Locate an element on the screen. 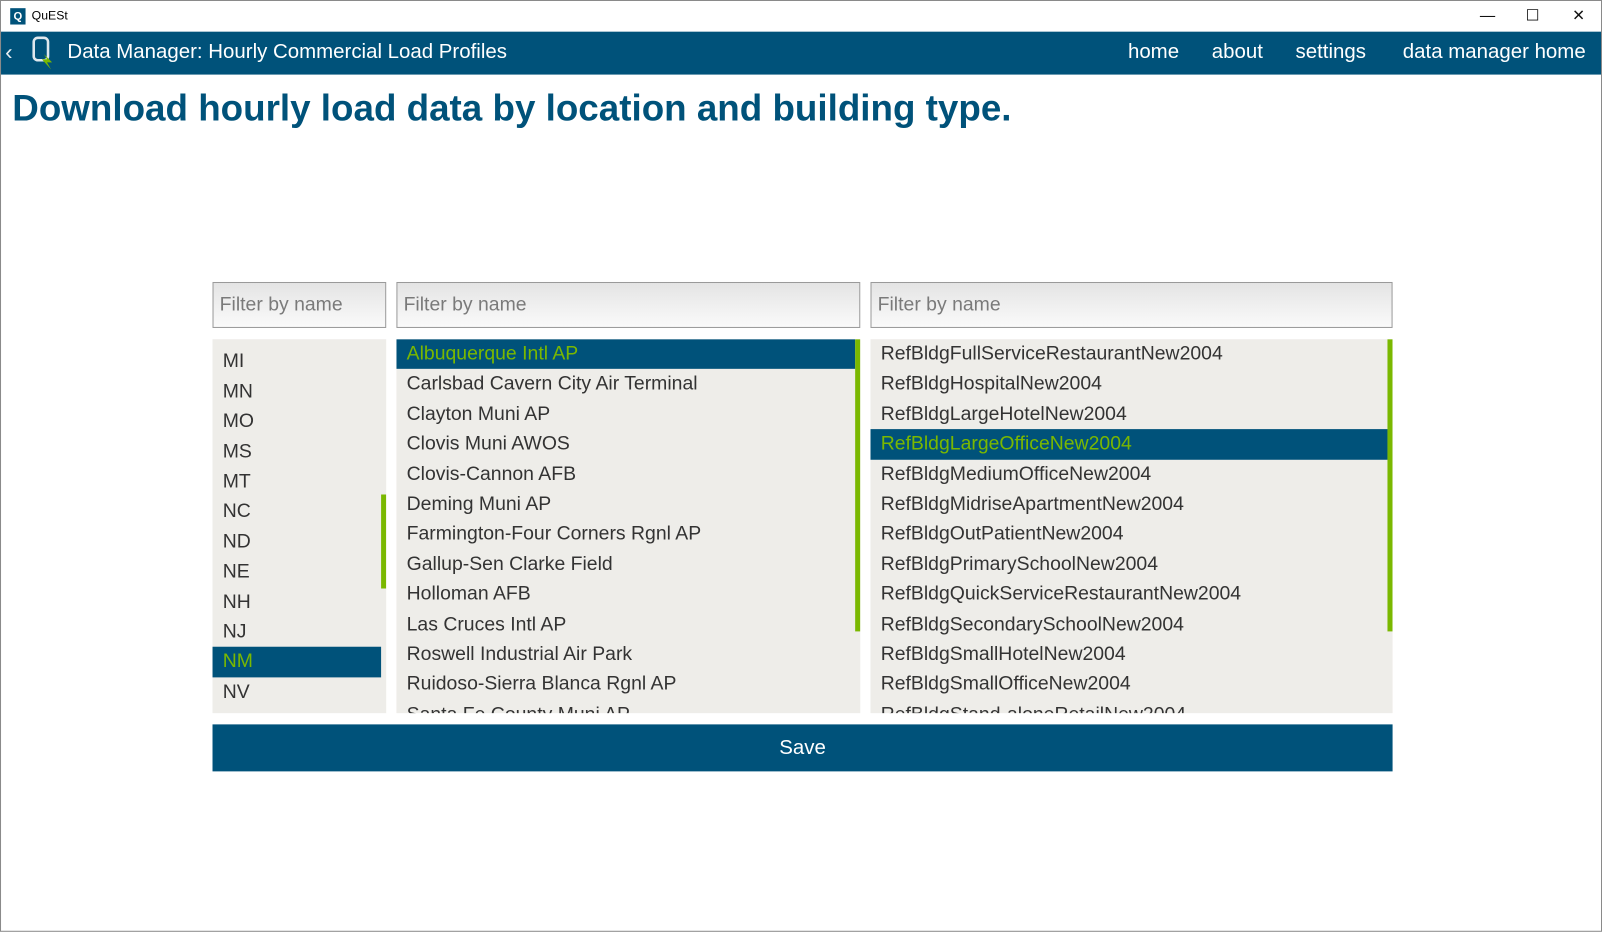 This screenshot has width=1602, height=932. nav-data-manager-home-link: data manager home is located at coordinates (1494, 52).